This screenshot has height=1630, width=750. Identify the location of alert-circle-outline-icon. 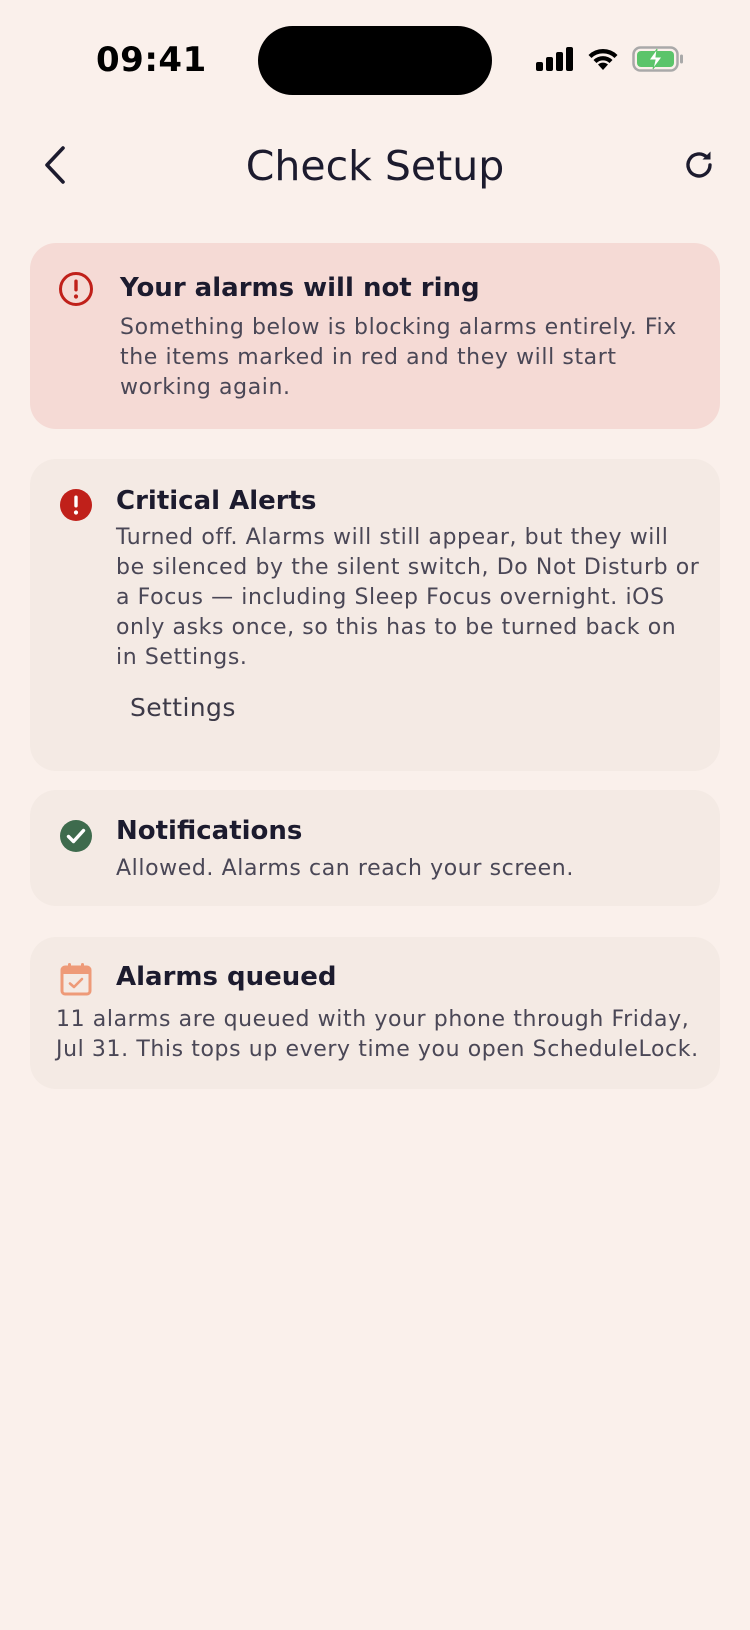
(76, 289).